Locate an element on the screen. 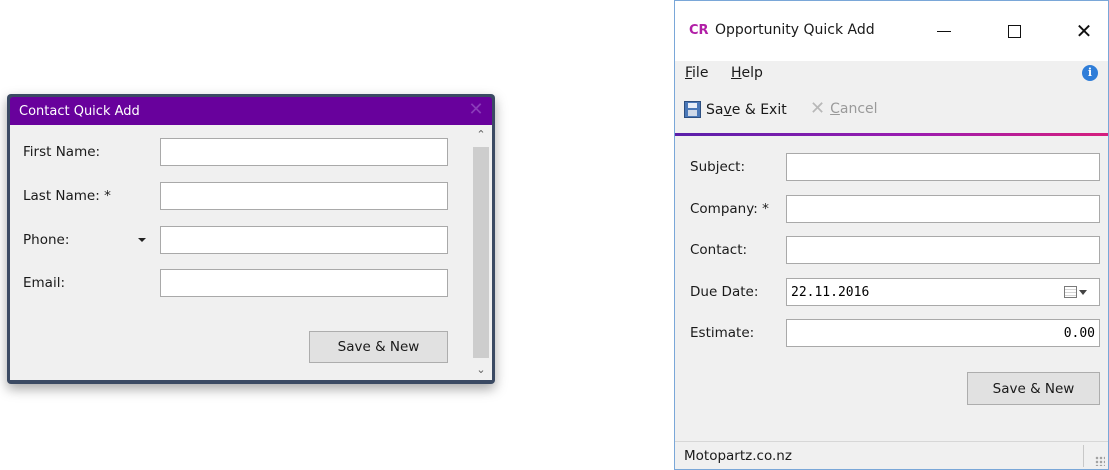 The height and width of the screenshot is (470, 1109). cancel-label: Cancel is located at coordinates (854, 109).